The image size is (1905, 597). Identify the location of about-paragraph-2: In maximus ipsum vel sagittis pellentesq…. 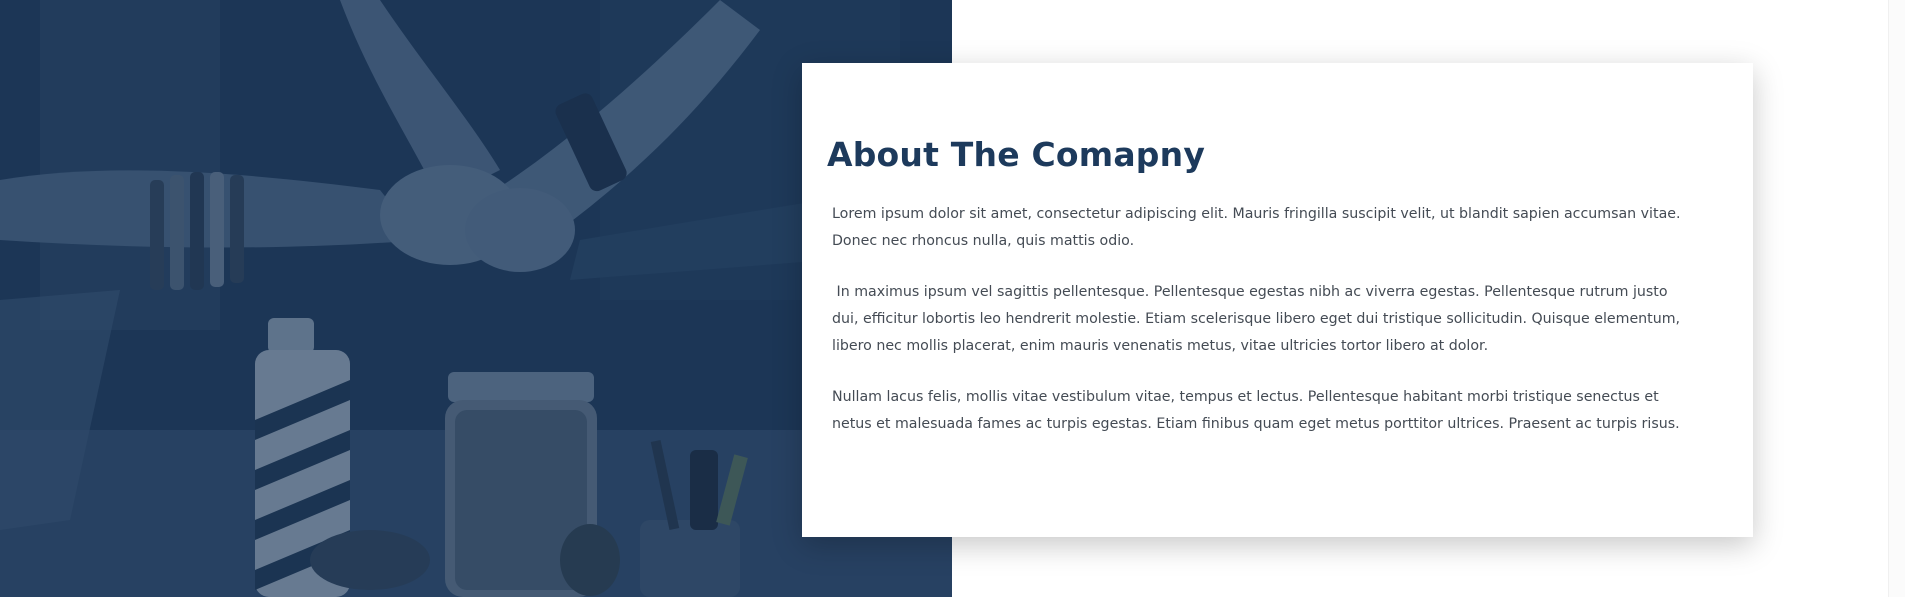
(1258, 319).